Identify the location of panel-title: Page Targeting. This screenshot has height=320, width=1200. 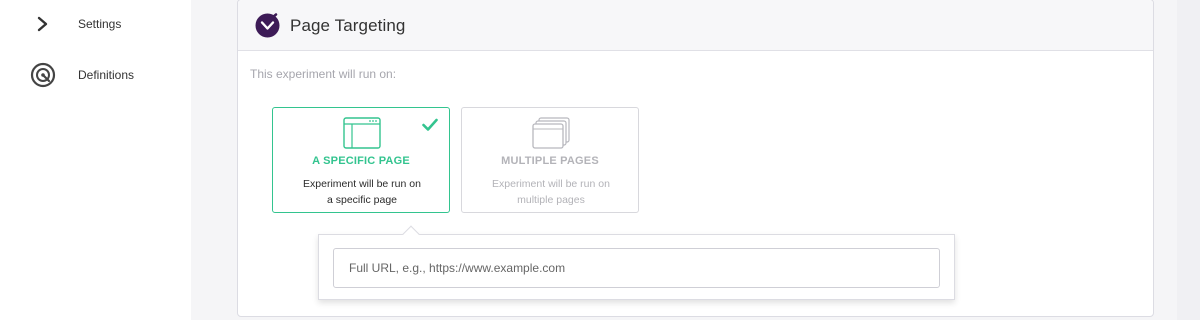
(348, 25).